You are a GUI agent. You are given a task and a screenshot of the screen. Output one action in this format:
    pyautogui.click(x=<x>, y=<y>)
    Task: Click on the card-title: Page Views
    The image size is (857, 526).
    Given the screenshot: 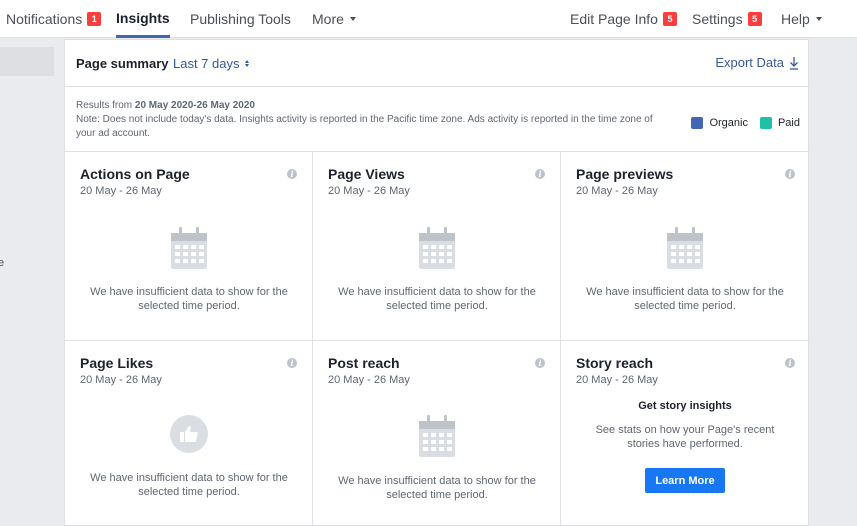 What is the action you would take?
    pyautogui.click(x=366, y=174)
    